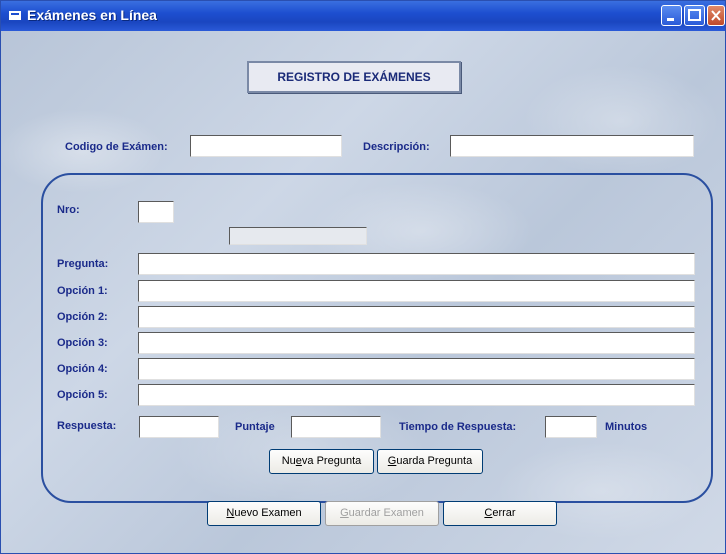 This screenshot has width=726, height=554. I want to click on description-label: Descripción:, so click(396, 147).